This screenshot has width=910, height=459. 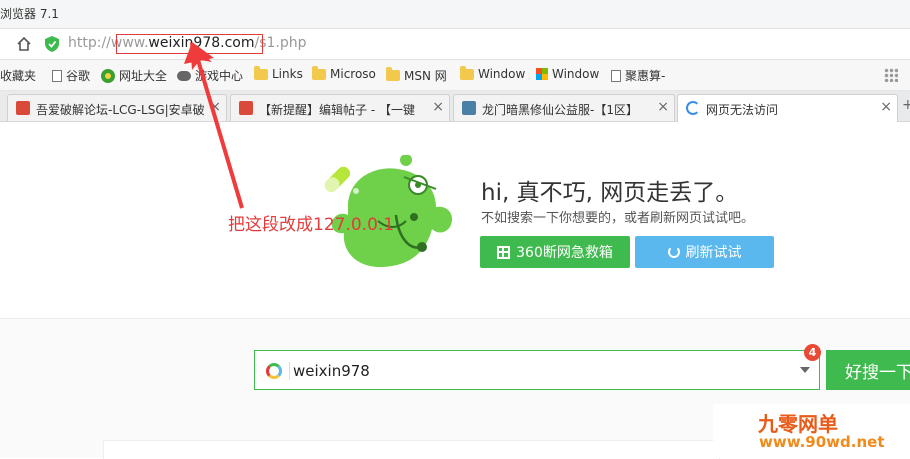 I want to click on bookmark-microsoft: Microso, so click(x=344, y=73).